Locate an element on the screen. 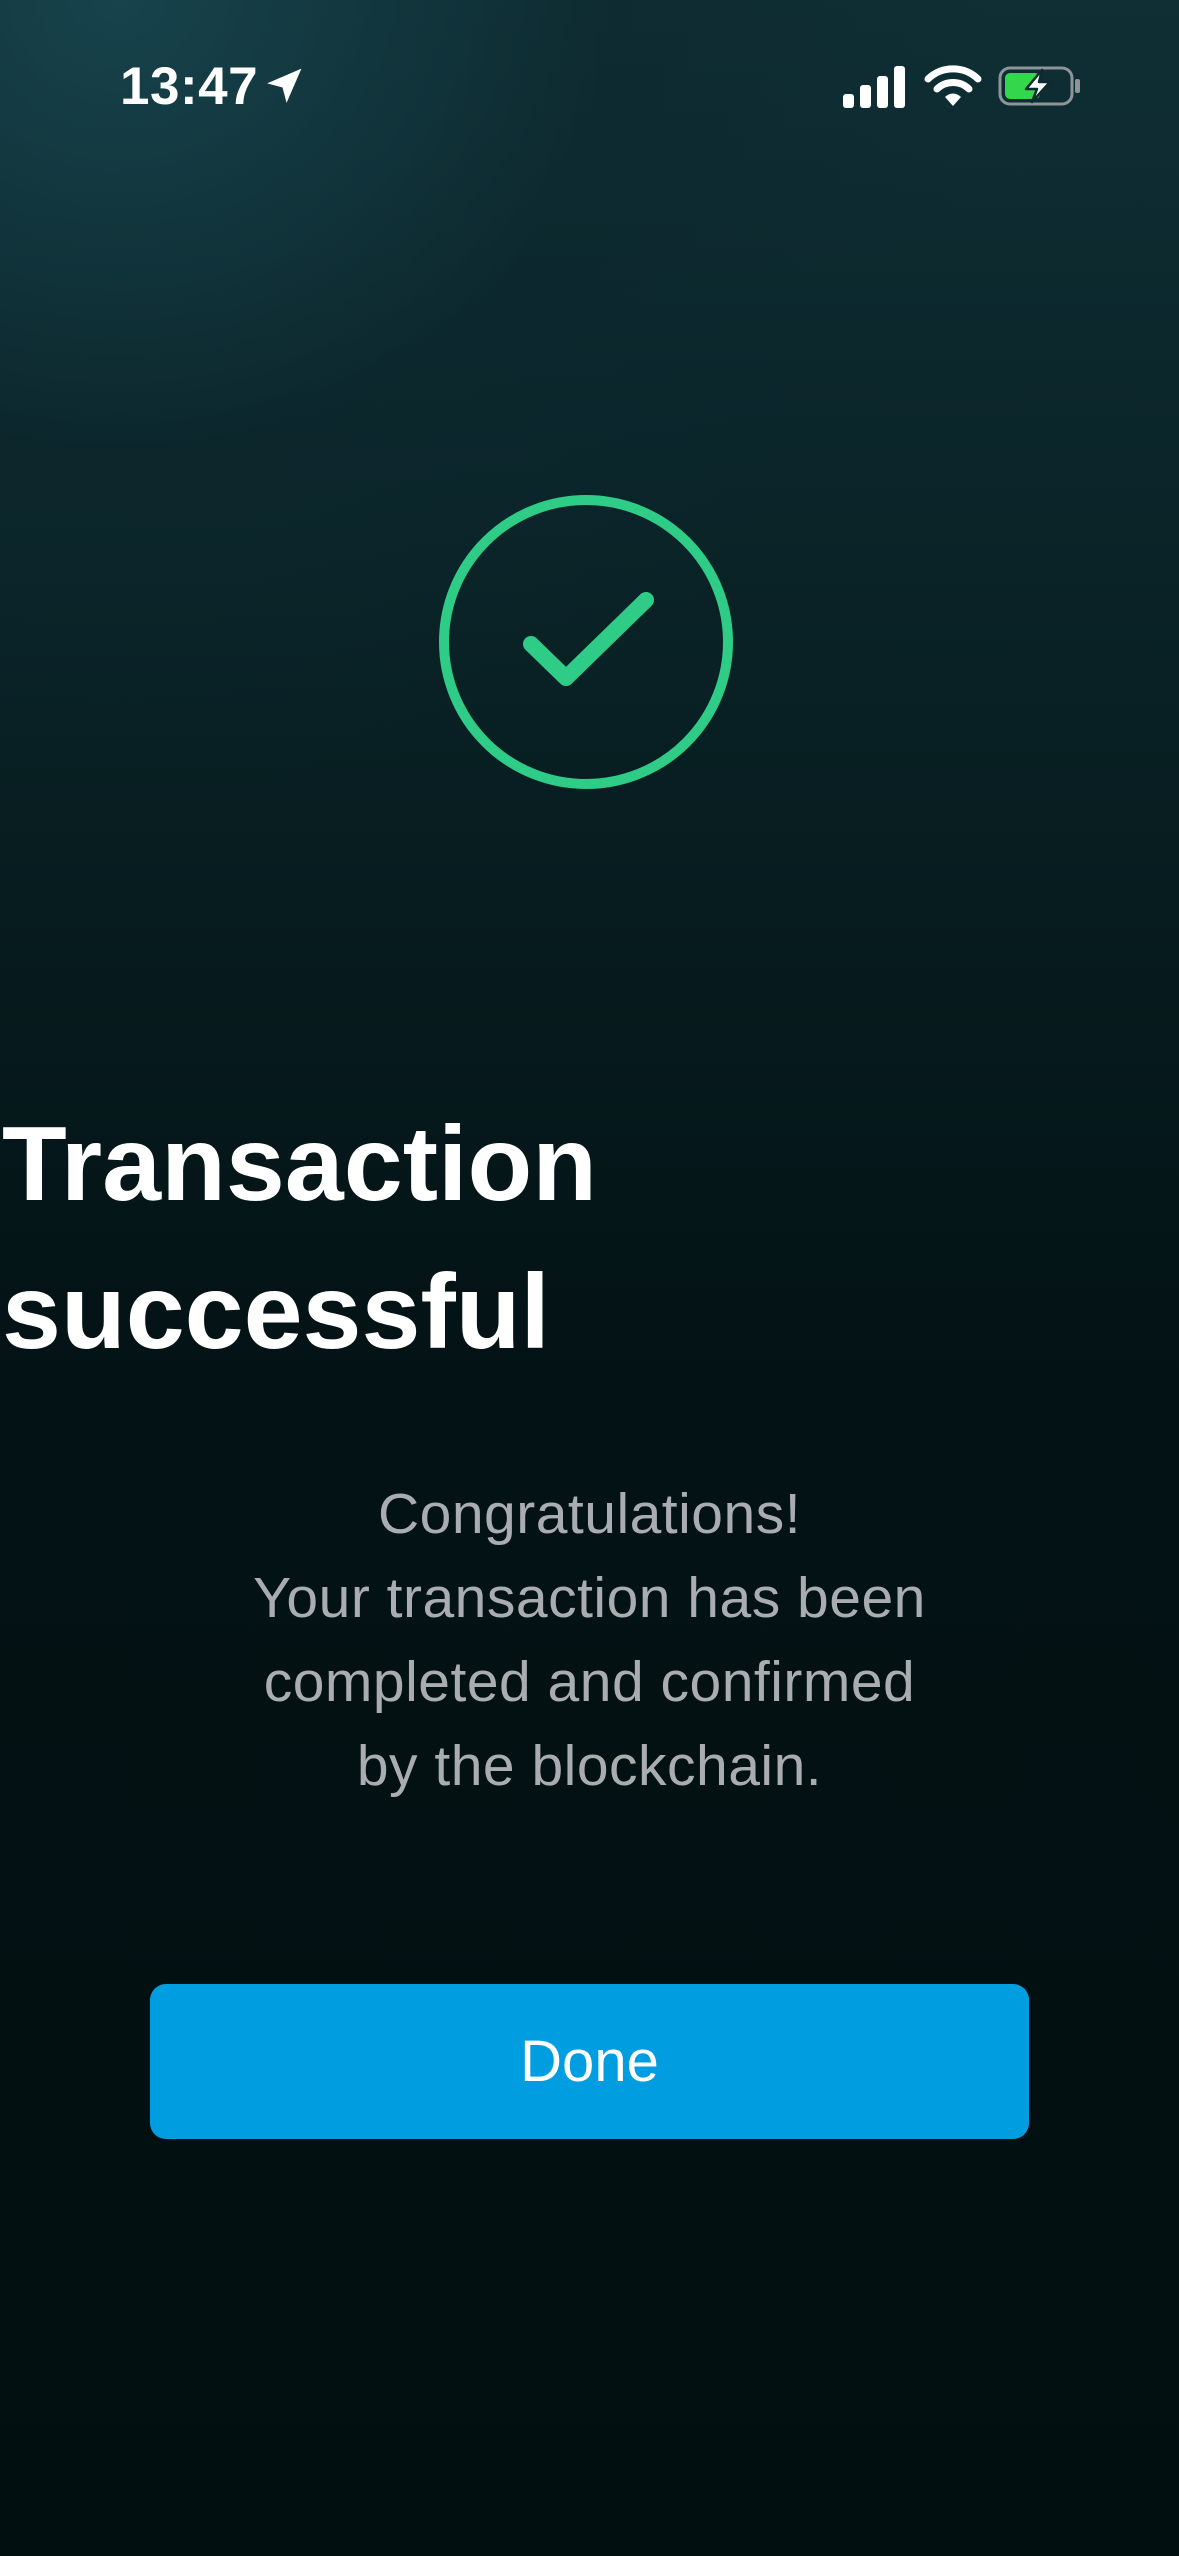  location-arrow-icon is located at coordinates (284, 85).